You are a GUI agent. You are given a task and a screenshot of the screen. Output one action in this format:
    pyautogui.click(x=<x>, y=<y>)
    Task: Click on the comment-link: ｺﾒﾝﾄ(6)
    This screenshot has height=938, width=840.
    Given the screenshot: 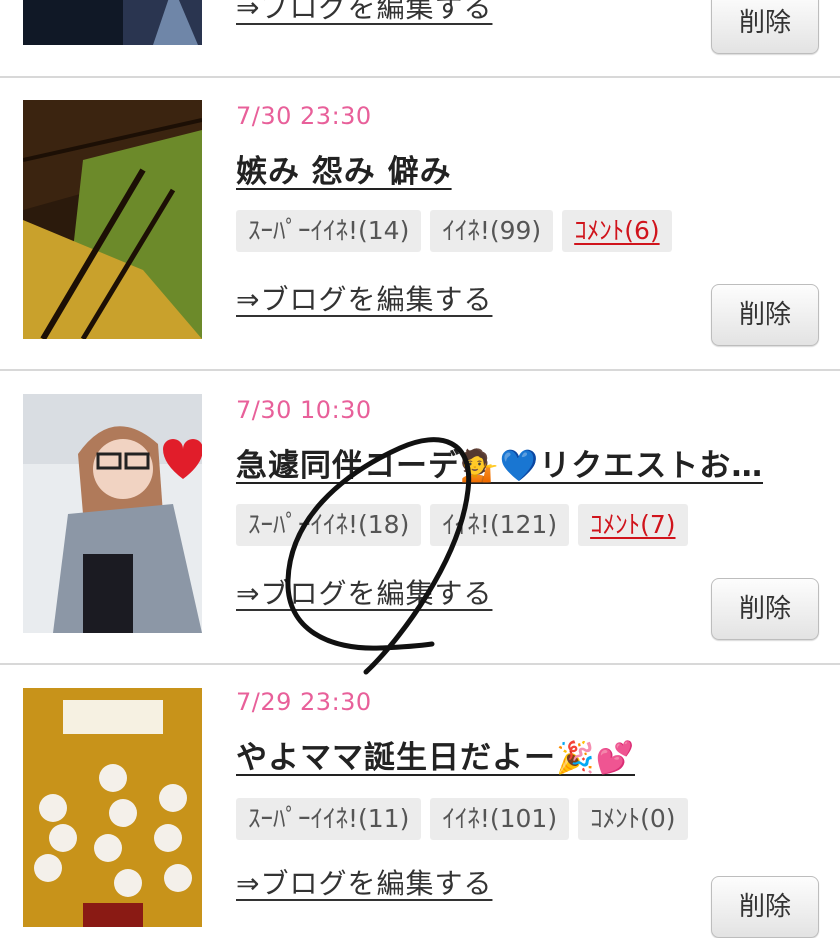 What is the action you would take?
    pyautogui.click(x=617, y=231)
    